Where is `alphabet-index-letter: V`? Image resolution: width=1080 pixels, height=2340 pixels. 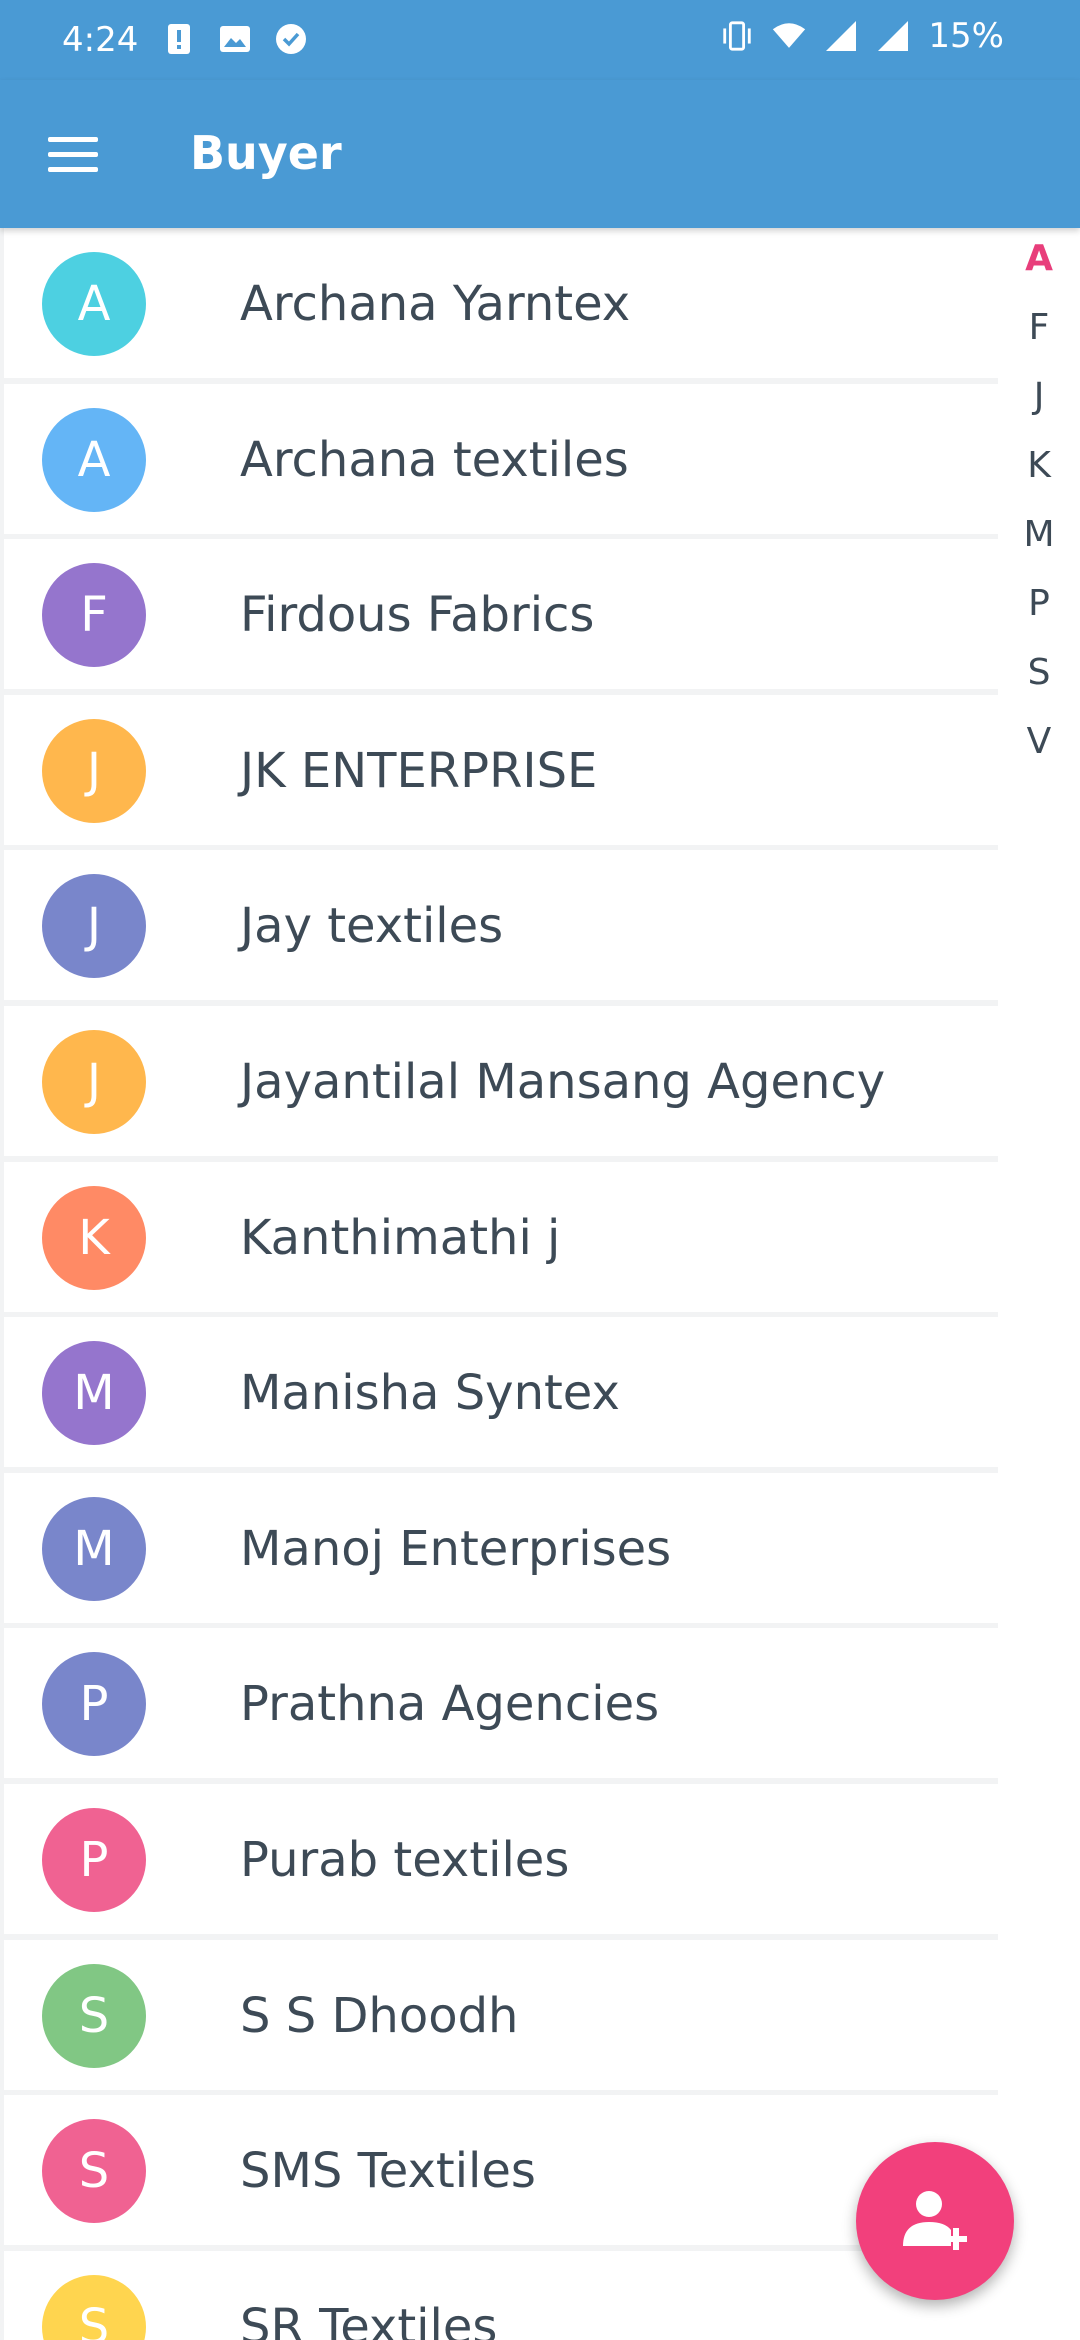 alphabet-index-letter: V is located at coordinates (1039, 741).